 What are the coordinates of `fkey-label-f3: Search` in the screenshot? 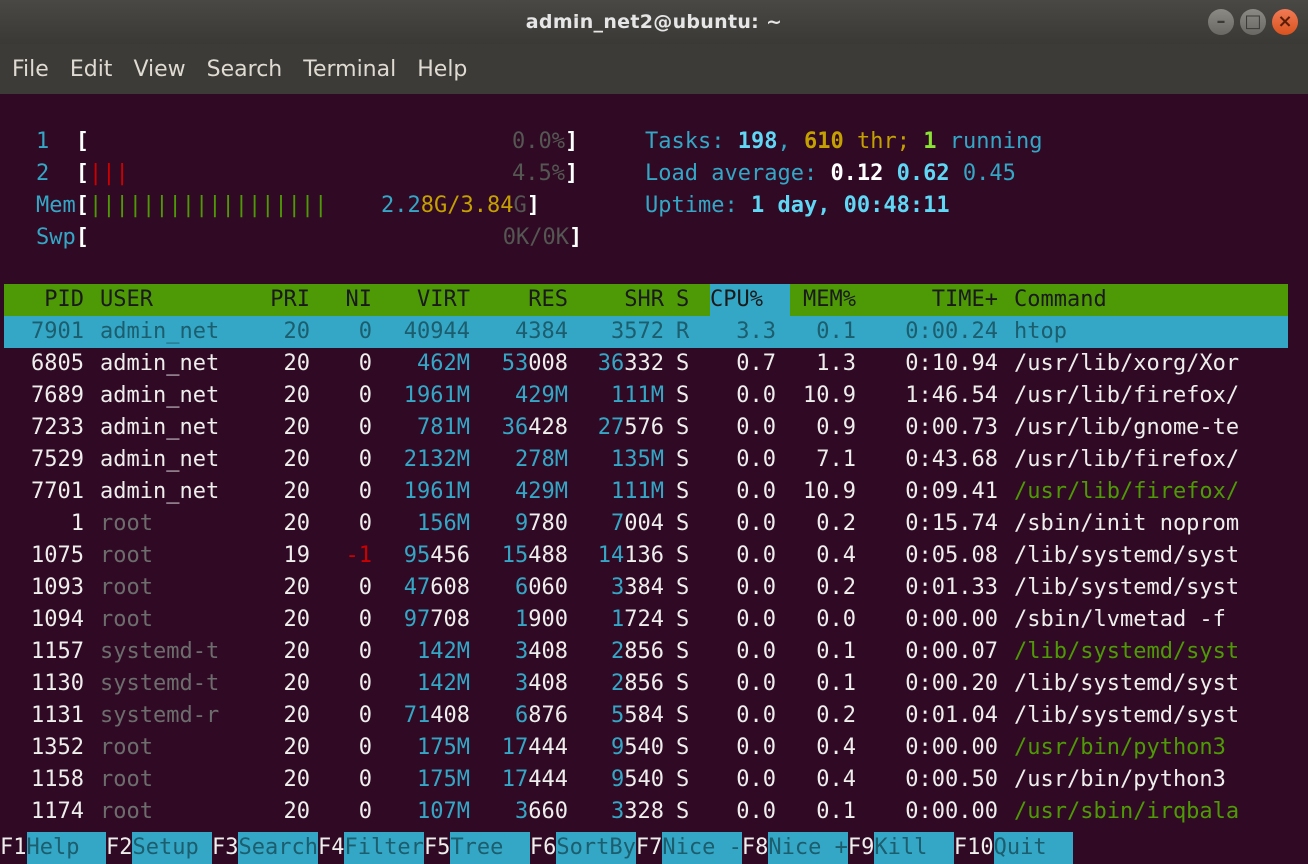 It's located at (278, 848).